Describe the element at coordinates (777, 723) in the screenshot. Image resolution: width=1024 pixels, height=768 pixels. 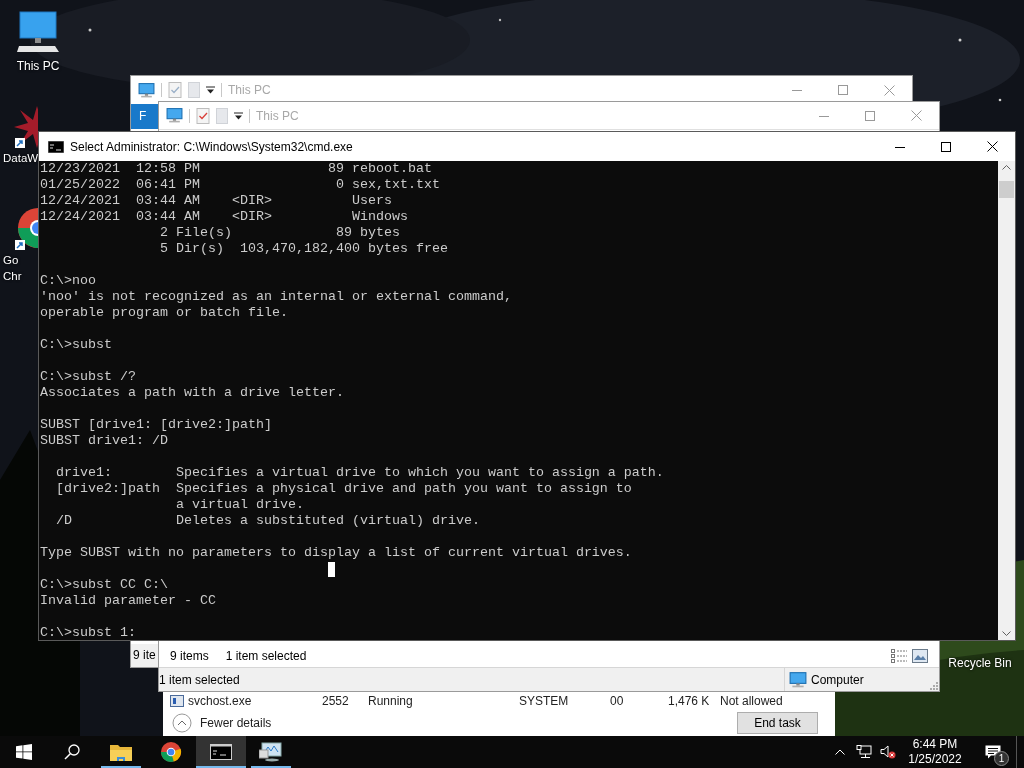
I see `end-task-button: End task` at that location.